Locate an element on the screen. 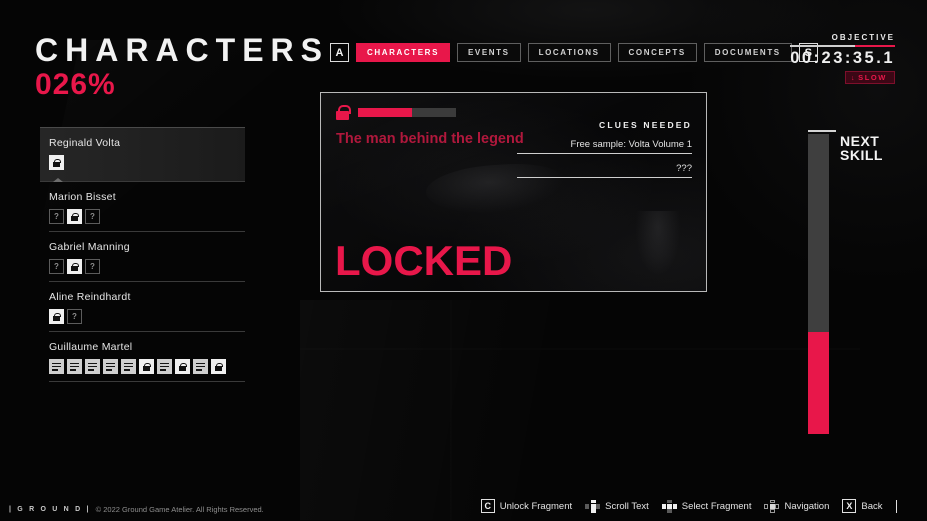 The image size is (927, 521). clue-item: Free sample: Volta Volume 1 is located at coordinates (604, 146).